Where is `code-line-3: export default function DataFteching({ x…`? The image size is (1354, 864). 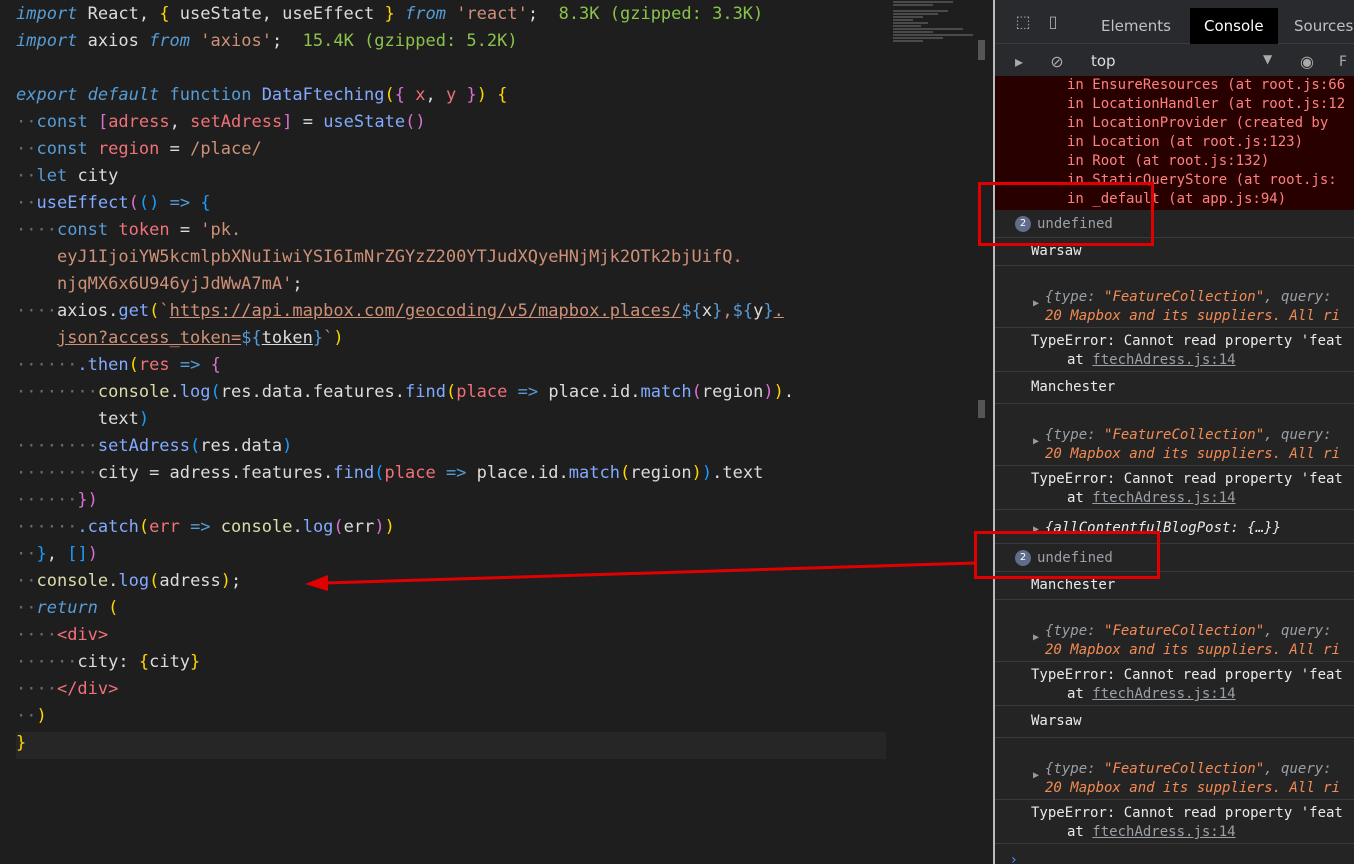
code-line-3: export default function DataFteching({ x… is located at coordinates (262, 95).